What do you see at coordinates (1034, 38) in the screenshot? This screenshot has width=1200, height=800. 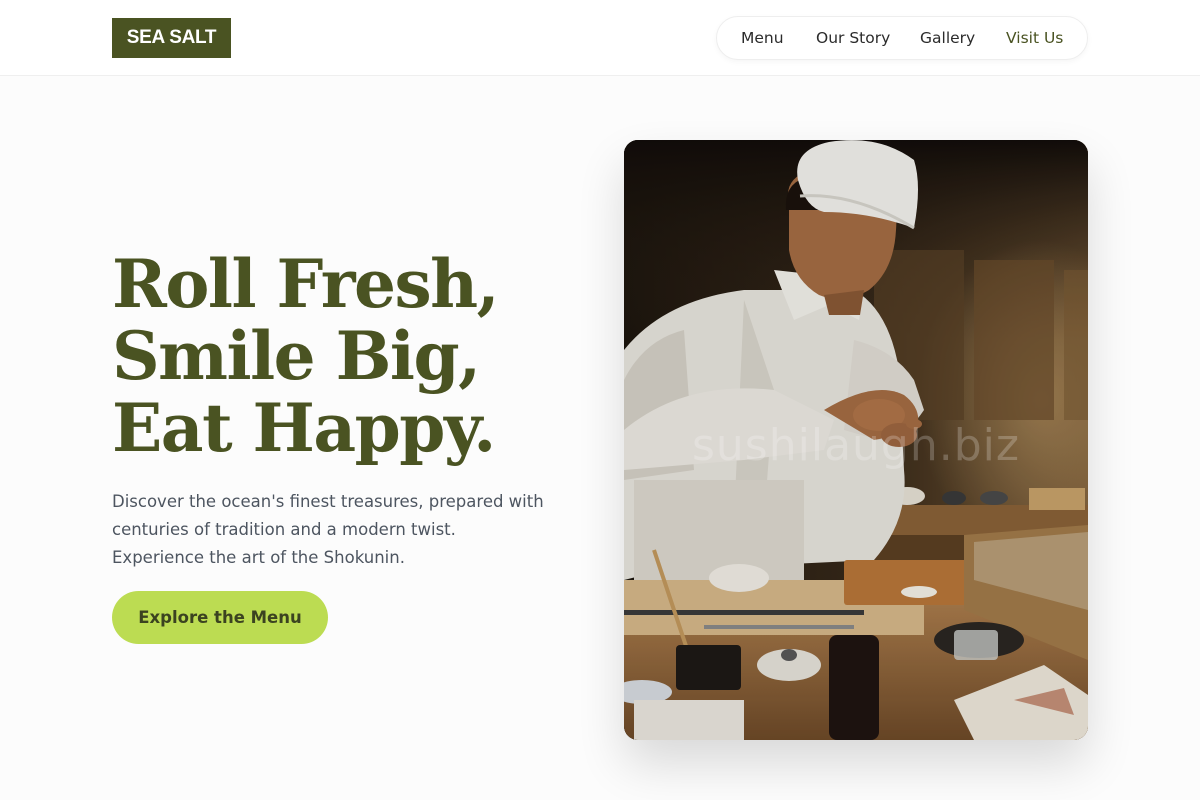 I see `nav-item-visit-us: Visit Us` at bounding box center [1034, 38].